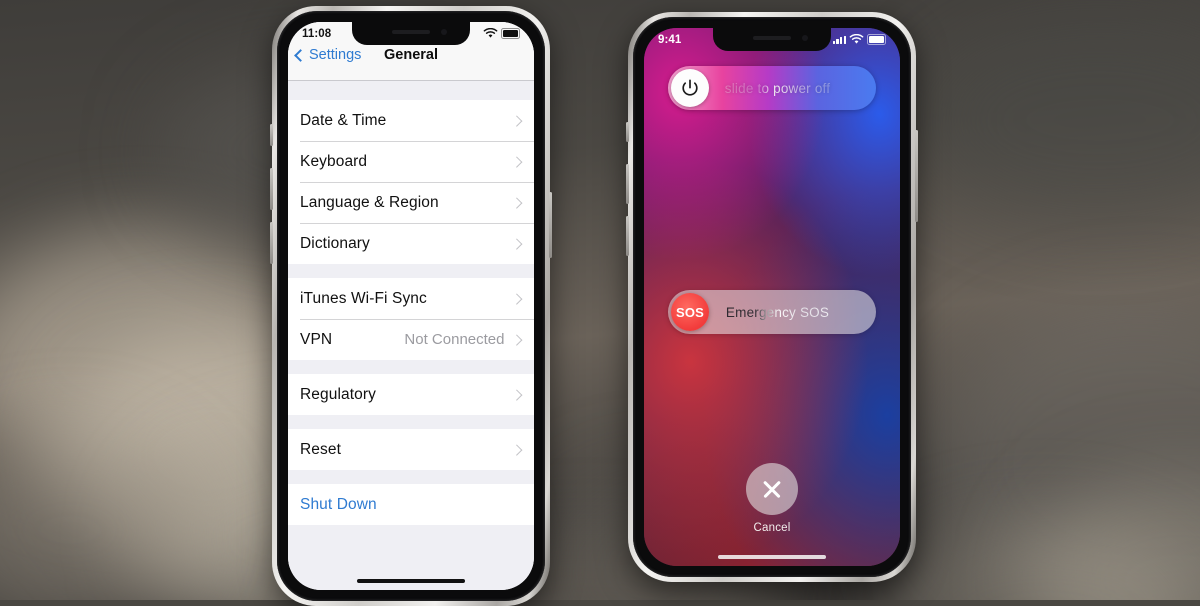  Describe the element at coordinates (271, 243) in the screenshot. I see `left-phone-volume-down` at that location.